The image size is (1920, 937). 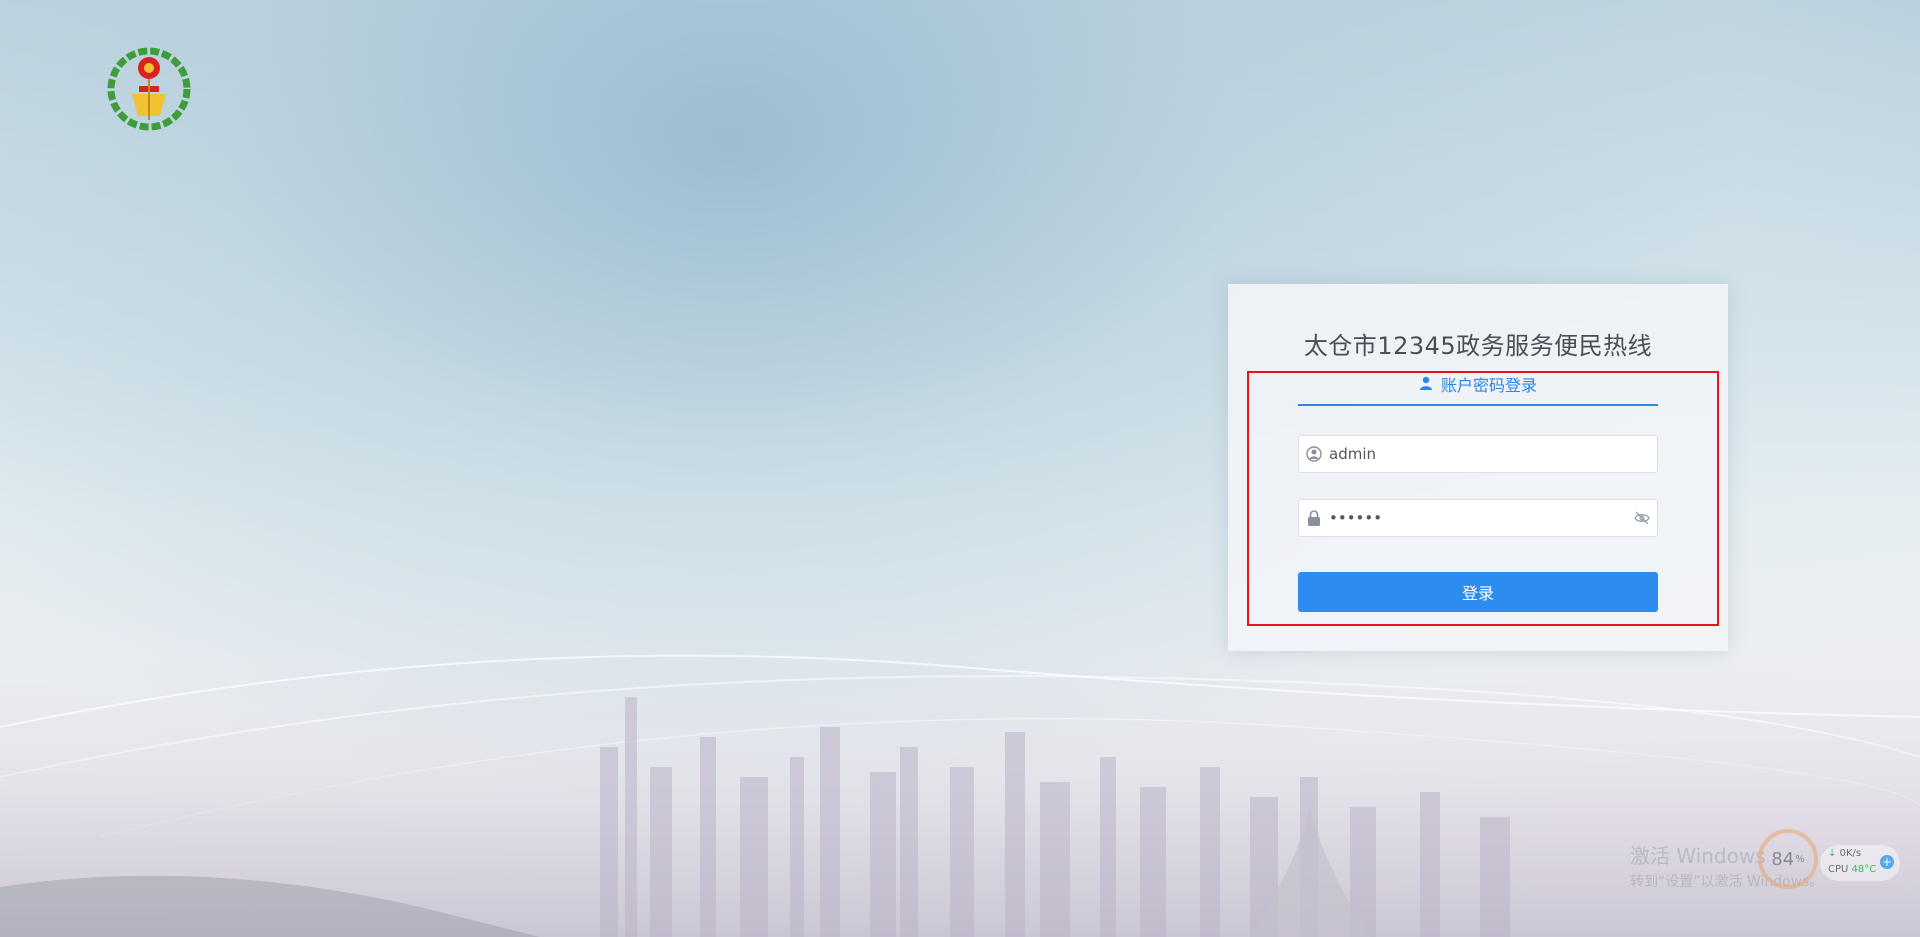 I want to click on net-speed: ↓ 0K/s, so click(x=1845, y=853).